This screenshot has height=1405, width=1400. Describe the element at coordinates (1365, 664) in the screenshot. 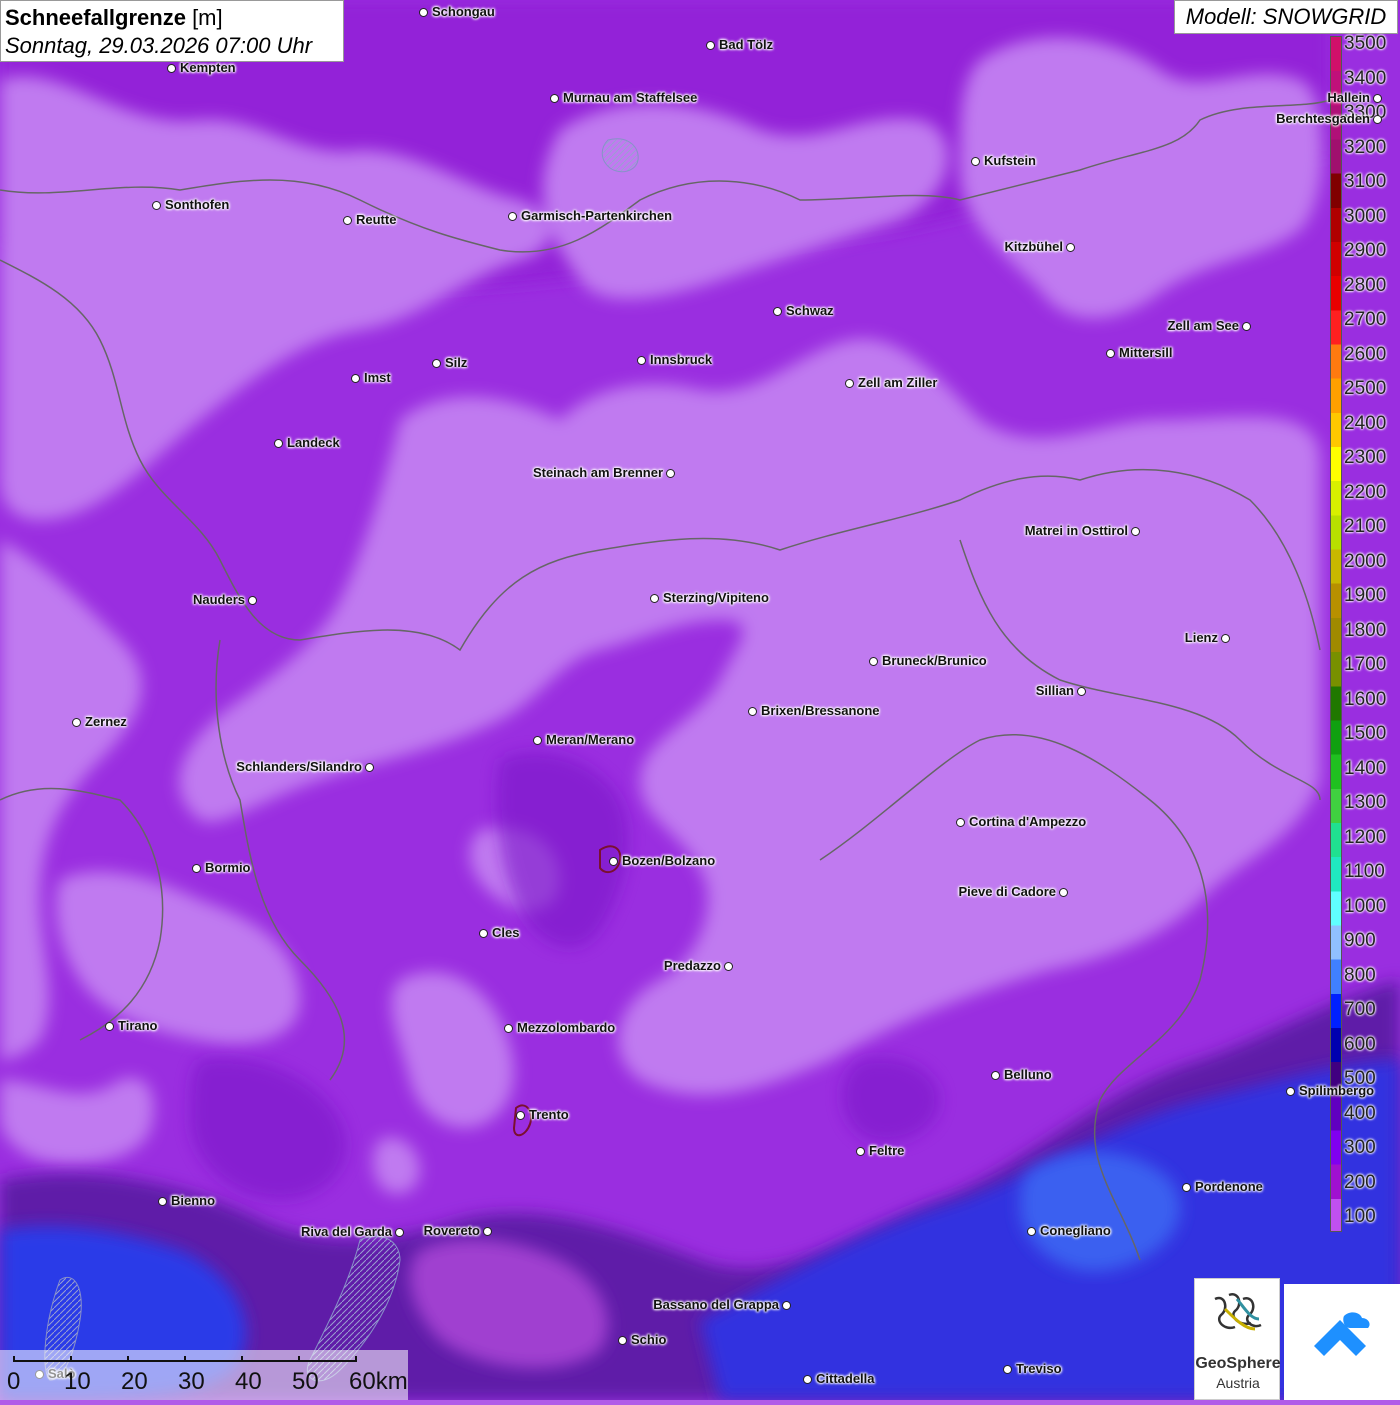

I see `legend-label: 1700` at that location.